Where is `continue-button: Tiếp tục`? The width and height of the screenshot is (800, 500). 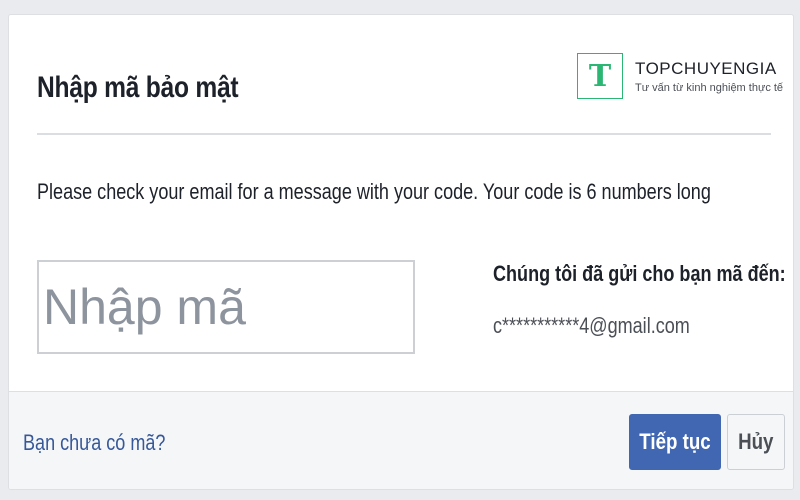 continue-button: Tiếp tục is located at coordinates (675, 442).